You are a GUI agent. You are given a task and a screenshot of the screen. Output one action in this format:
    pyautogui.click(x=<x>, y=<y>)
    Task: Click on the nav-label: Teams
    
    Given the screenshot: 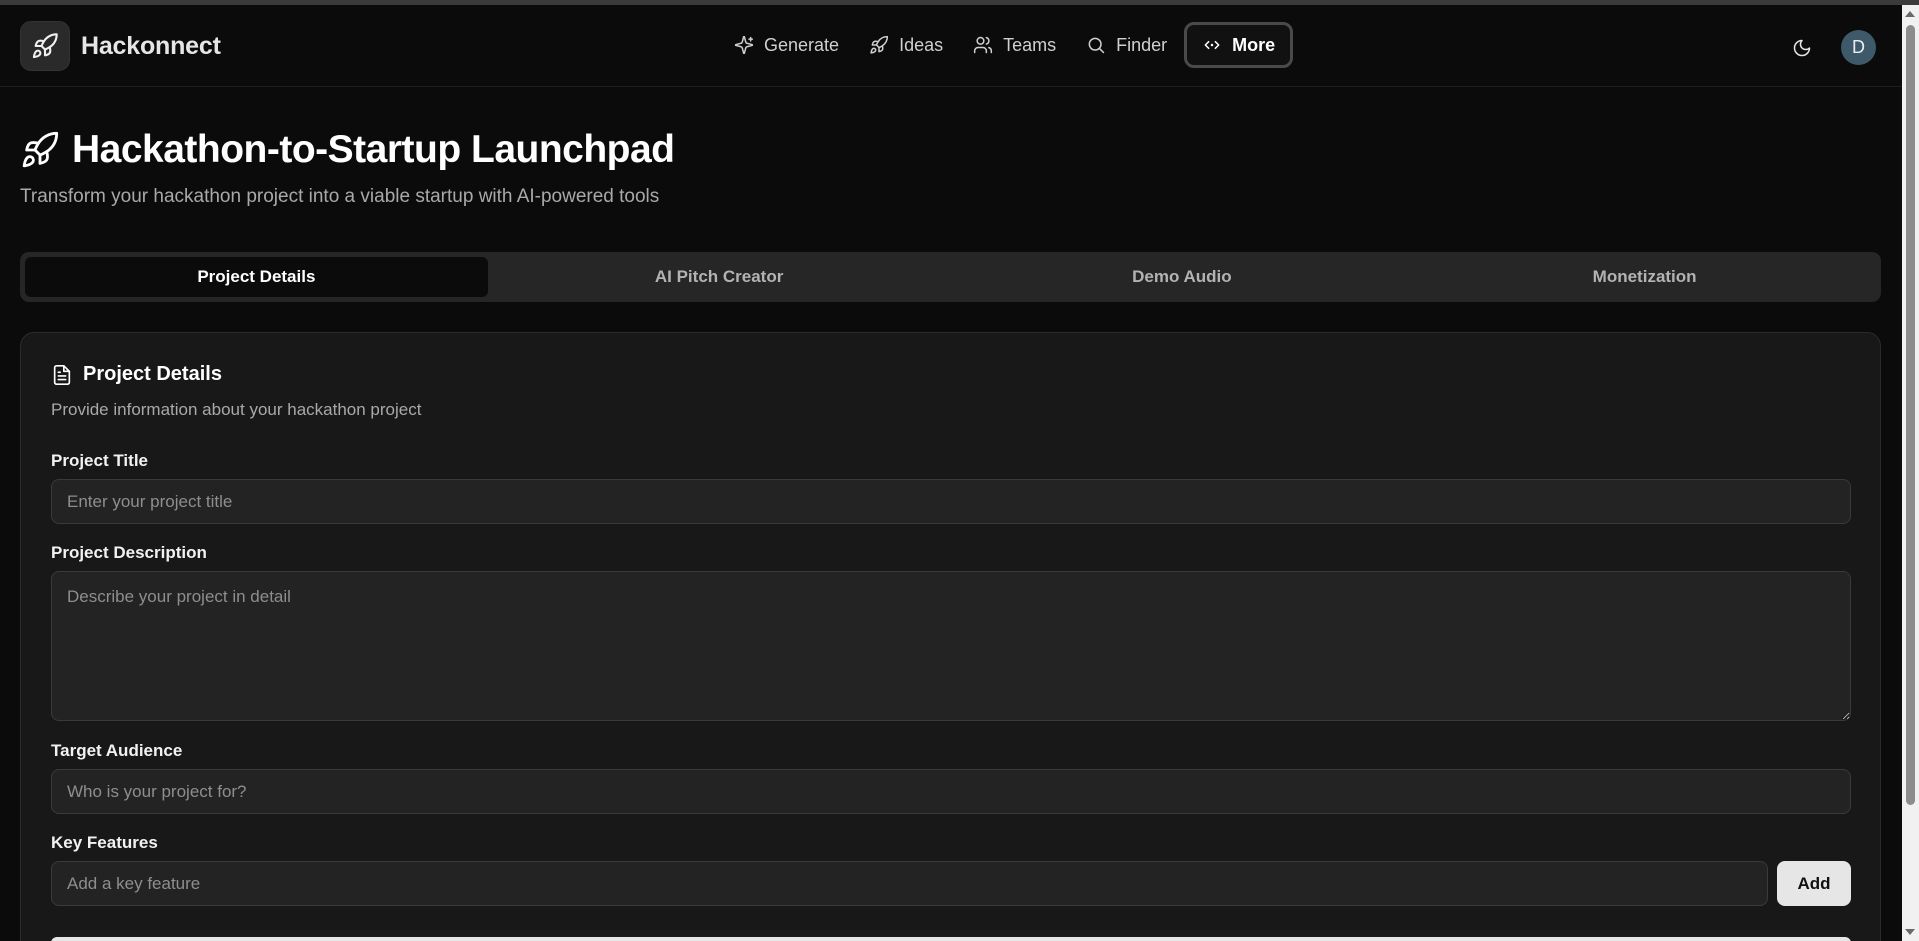 What is the action you would take?
    pyautogui.click(x=1030, y=44)
    